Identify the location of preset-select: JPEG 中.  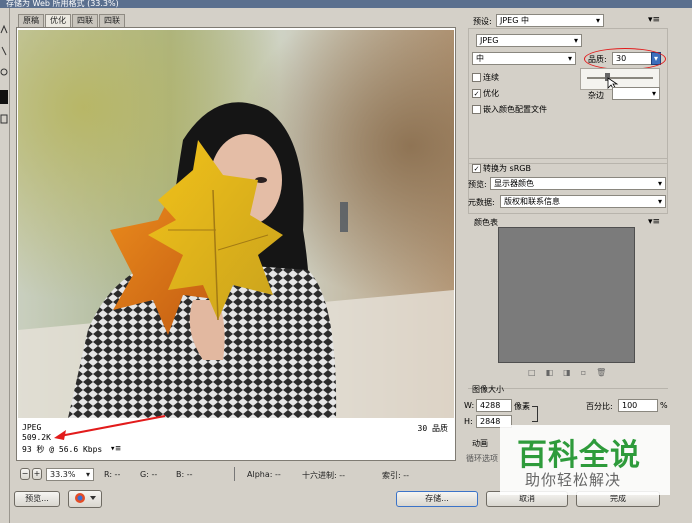
(550, 20).